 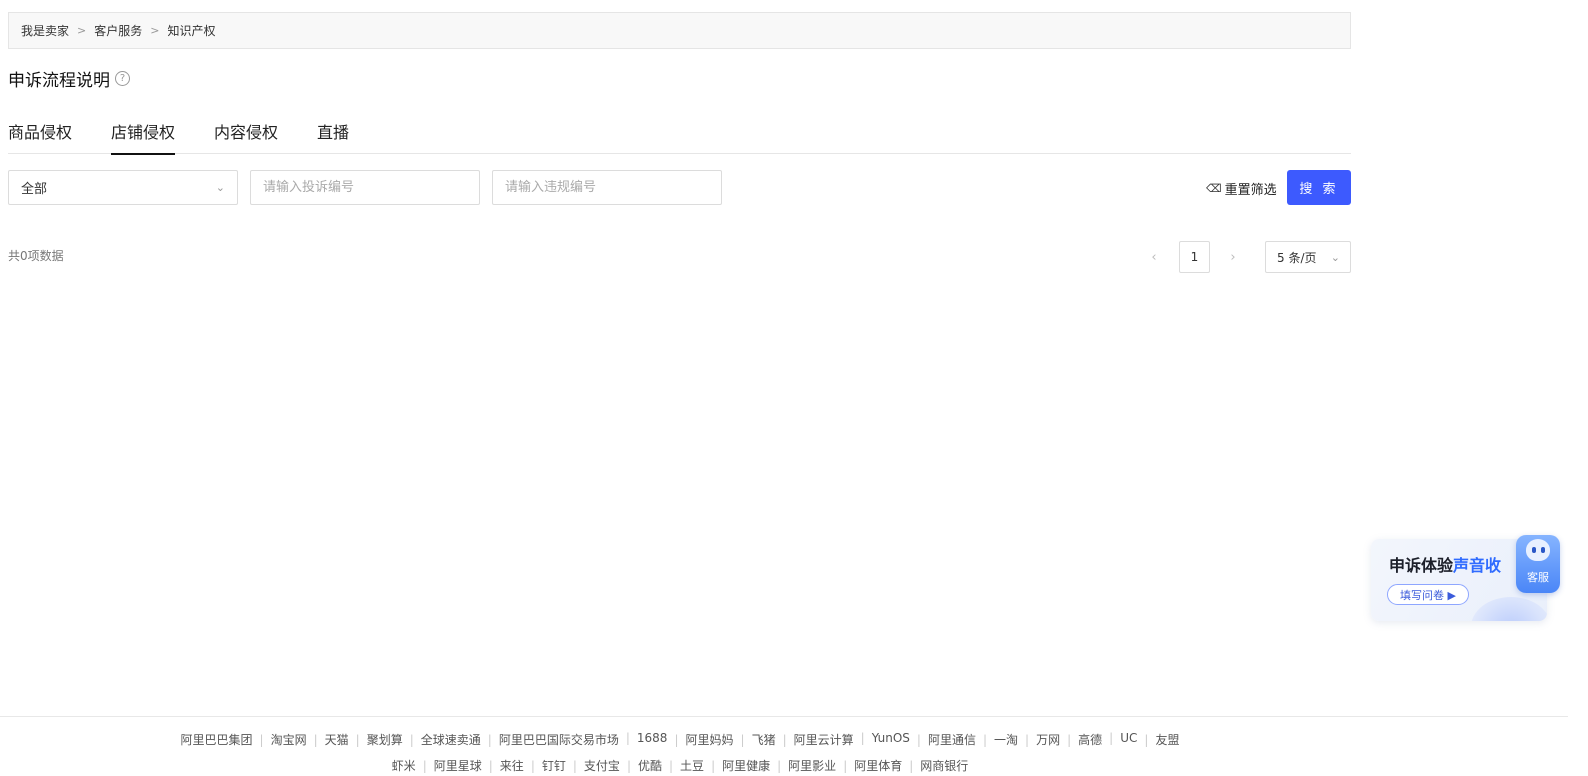 What do you see at coordinates (40, 132) in the screenshot?
I see `tab-product-infringement: 商品侵权` at bounding box center [40, 132].